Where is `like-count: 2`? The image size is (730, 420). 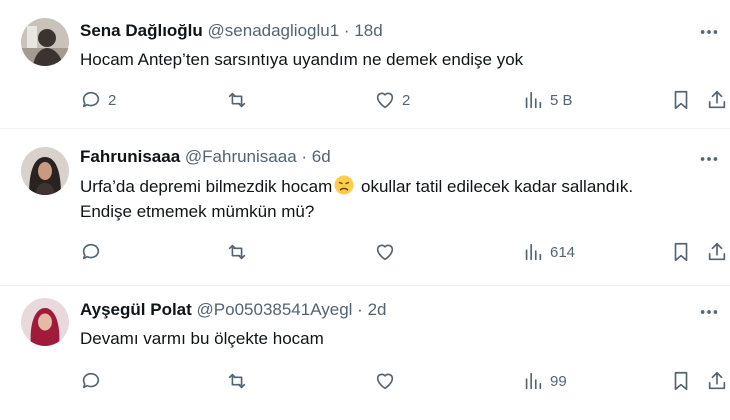
like-count: 2 is located at coordinates (406, 100).